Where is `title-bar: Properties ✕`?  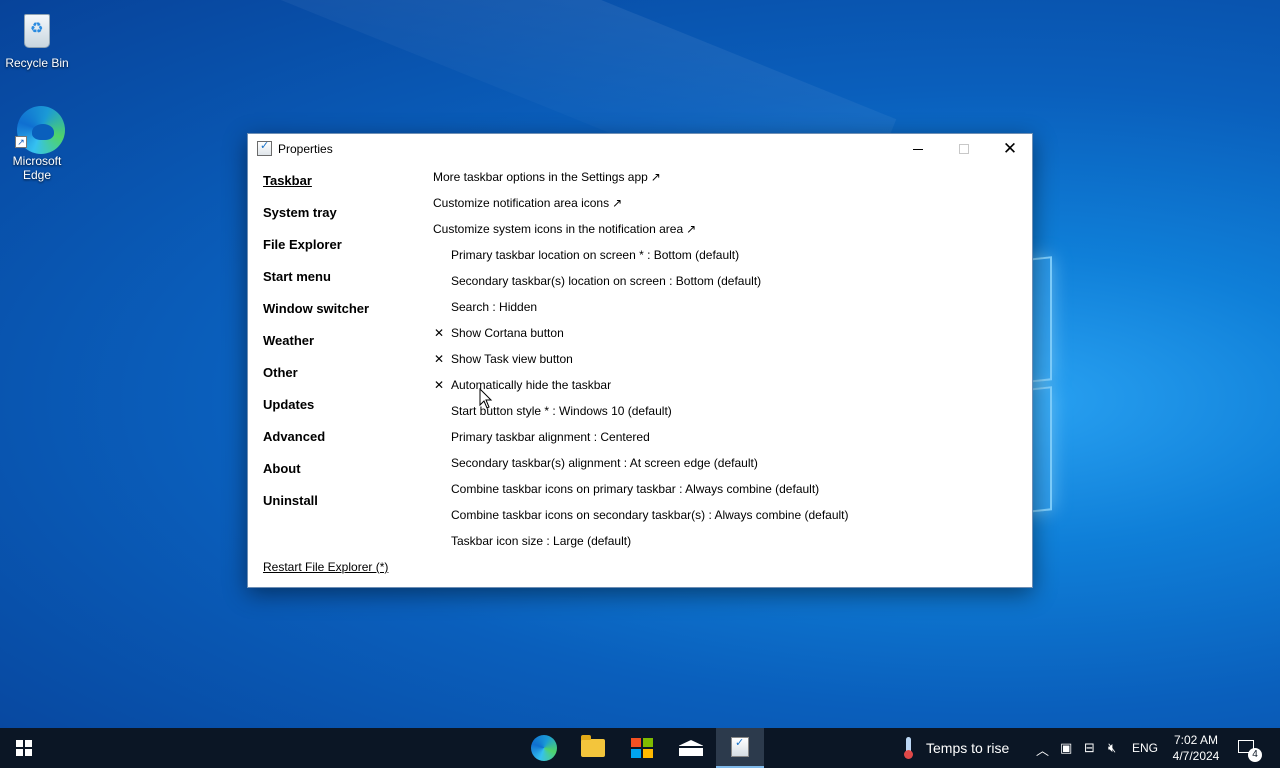
title-bar: Properties ✕ is located at coordinates (640, 149).